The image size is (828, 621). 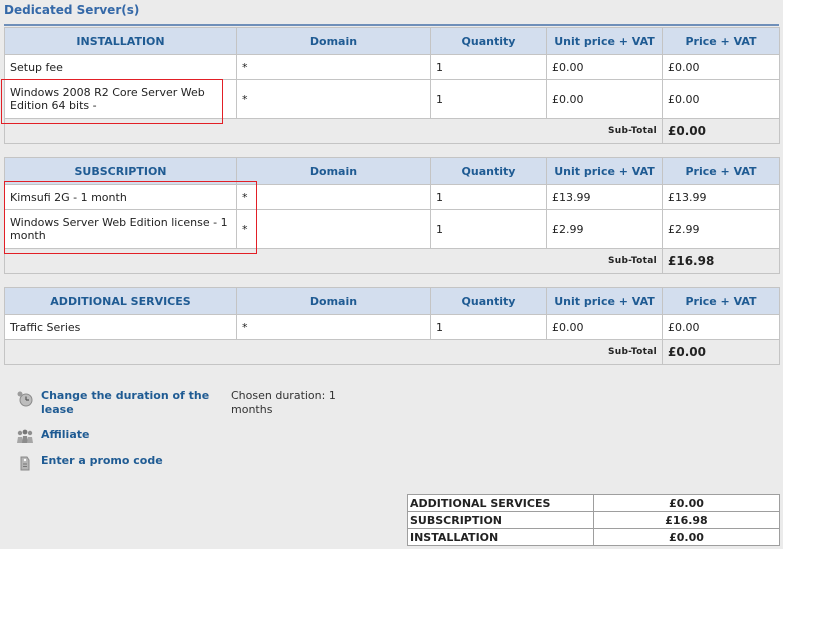 I want to click on change-duration-action: Change the duration of the lease, so click(x=113, y=403).